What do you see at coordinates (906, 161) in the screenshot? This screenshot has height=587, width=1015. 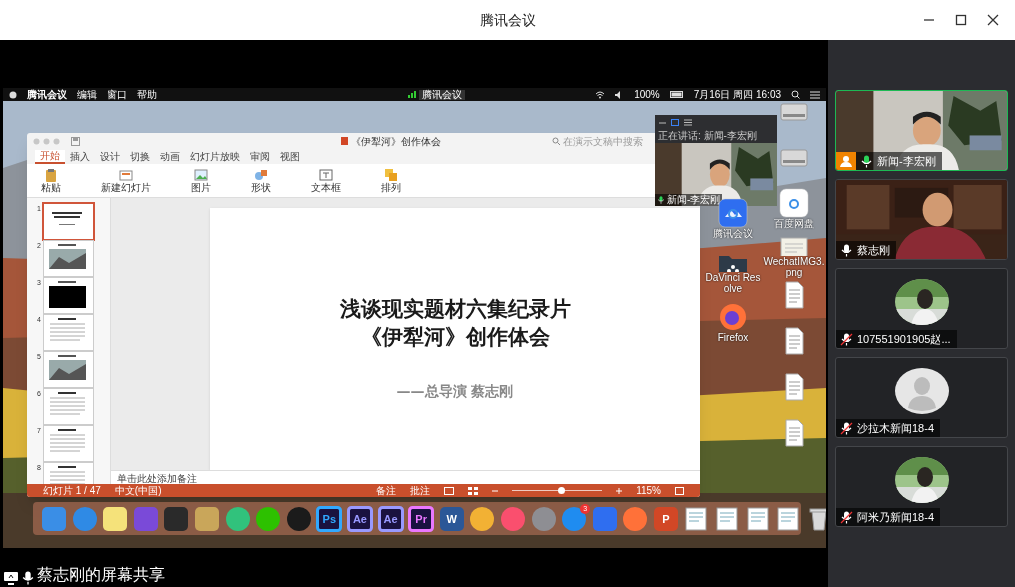 I see `participant-name: 新闻-李宏刚` at bounding box center [906, 161].